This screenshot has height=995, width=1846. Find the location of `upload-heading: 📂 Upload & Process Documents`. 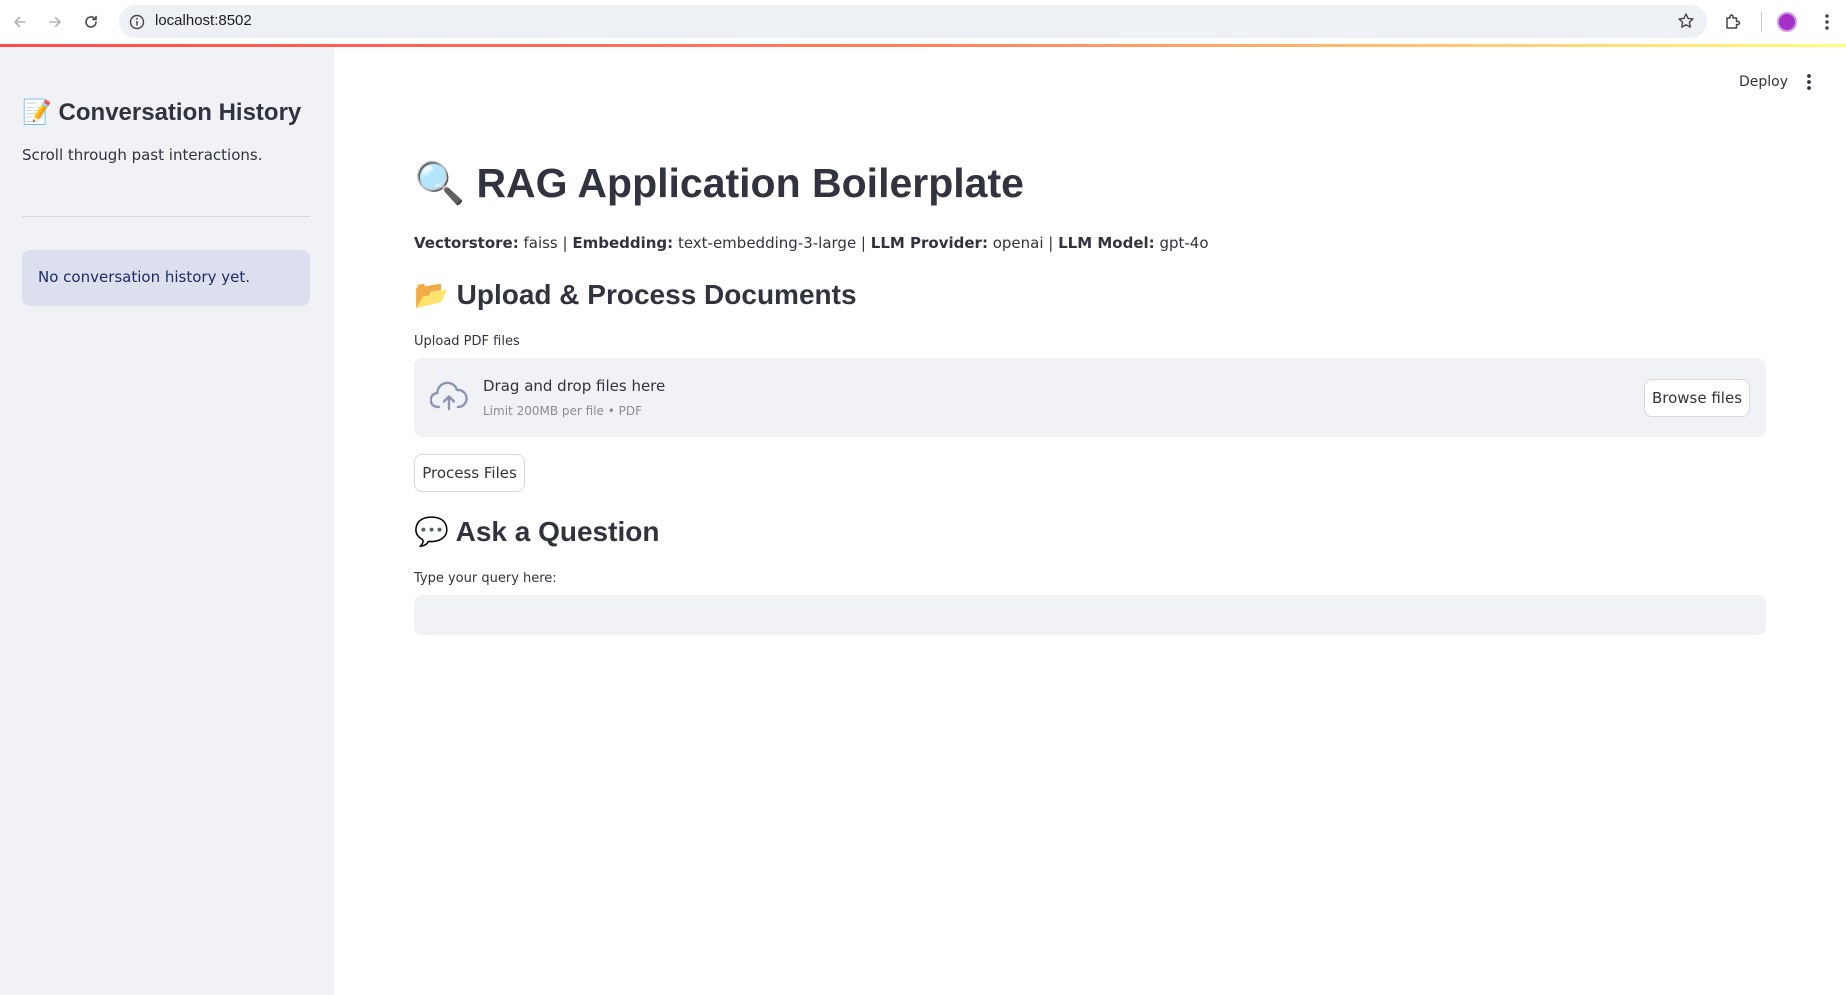

upload-heading: 📂 Upload & Process Documents is located at coordinates (635, 294).